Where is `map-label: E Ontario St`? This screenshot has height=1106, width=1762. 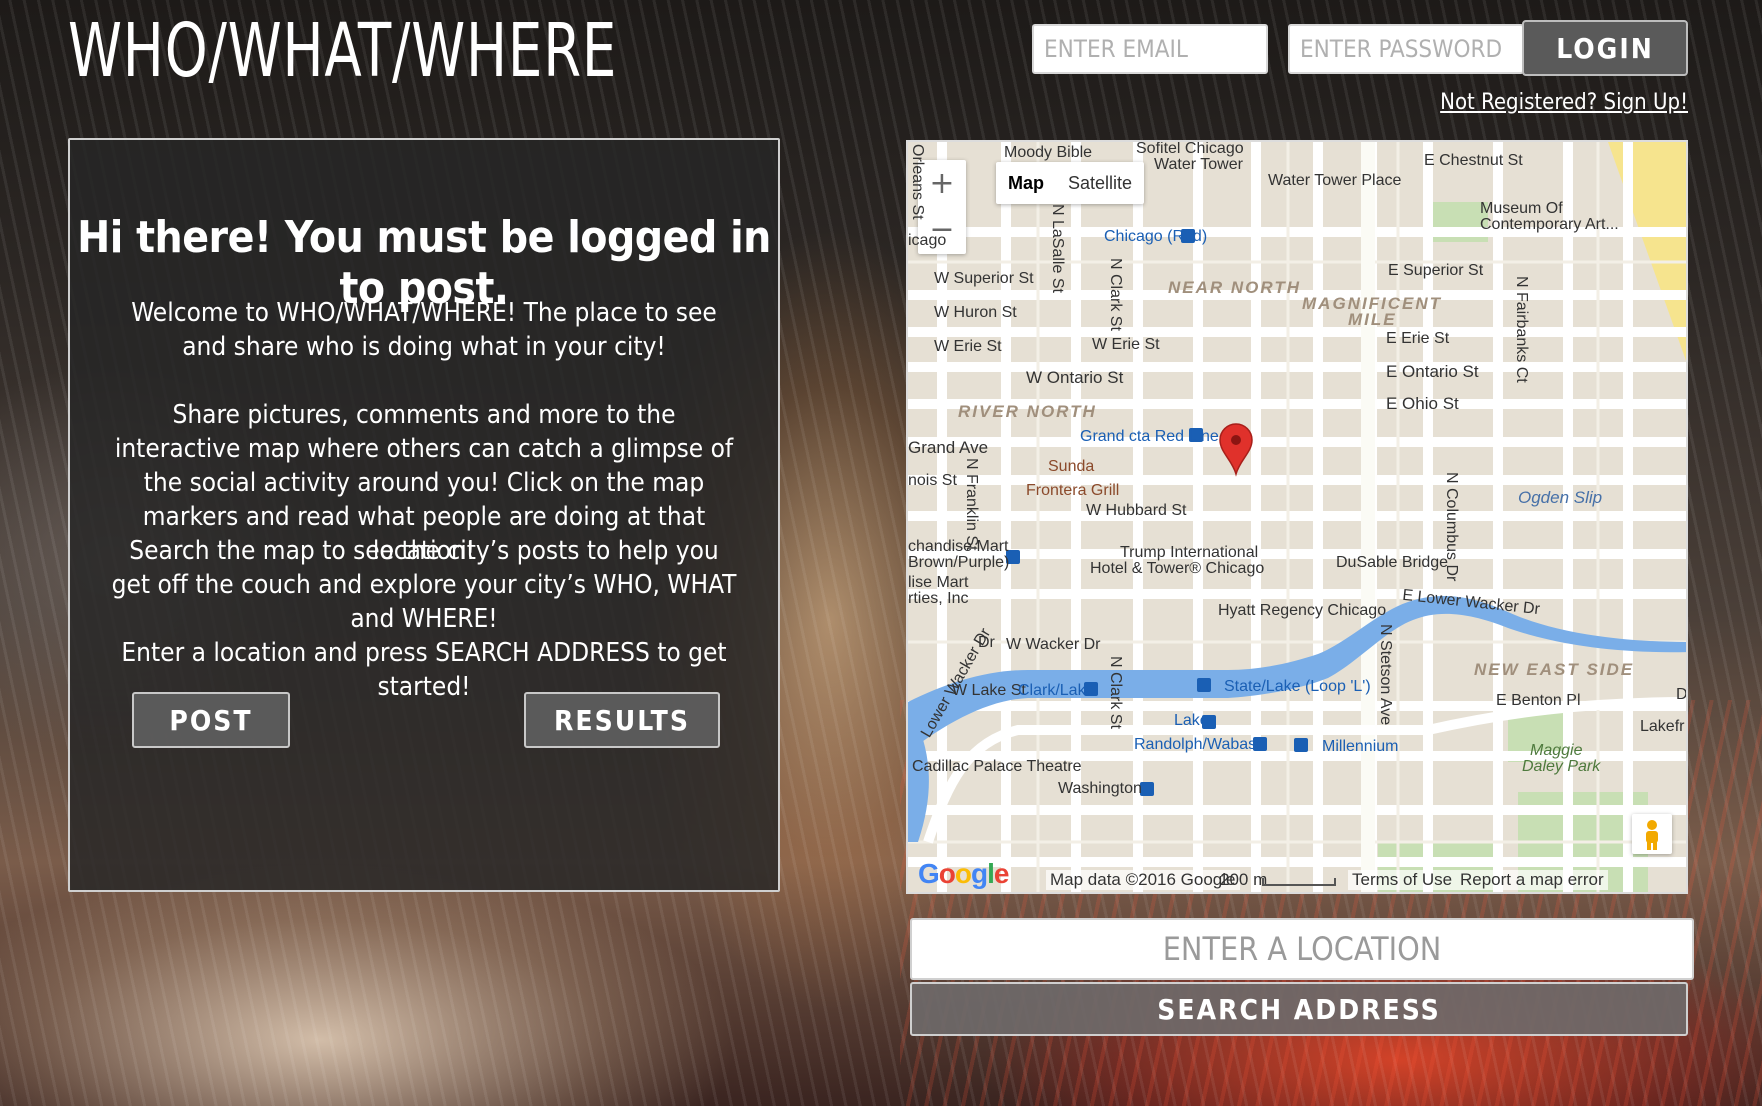
map-label: E Ontario St is located at coordinates (1432, 371).